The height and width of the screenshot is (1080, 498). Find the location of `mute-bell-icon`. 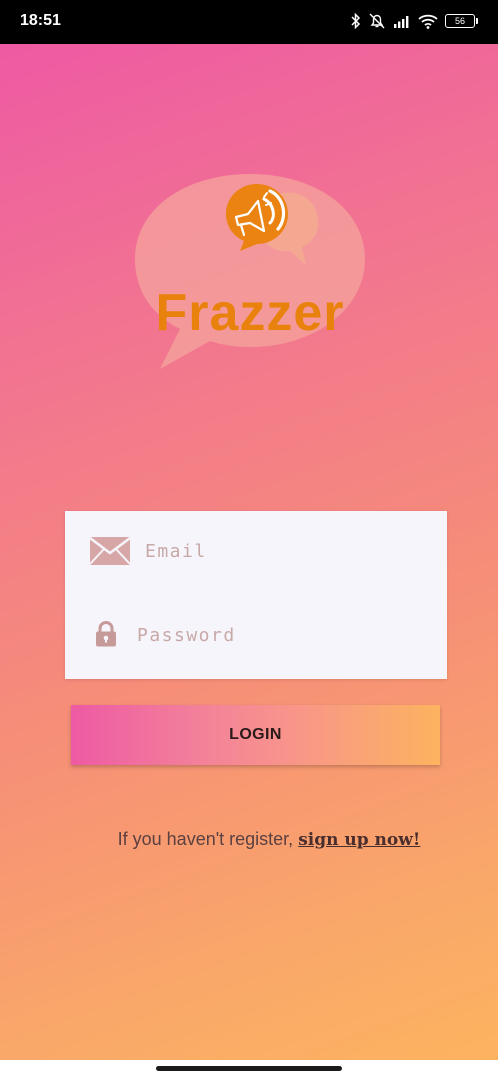

mute-bell-icon is located at coordinates (377, 21).